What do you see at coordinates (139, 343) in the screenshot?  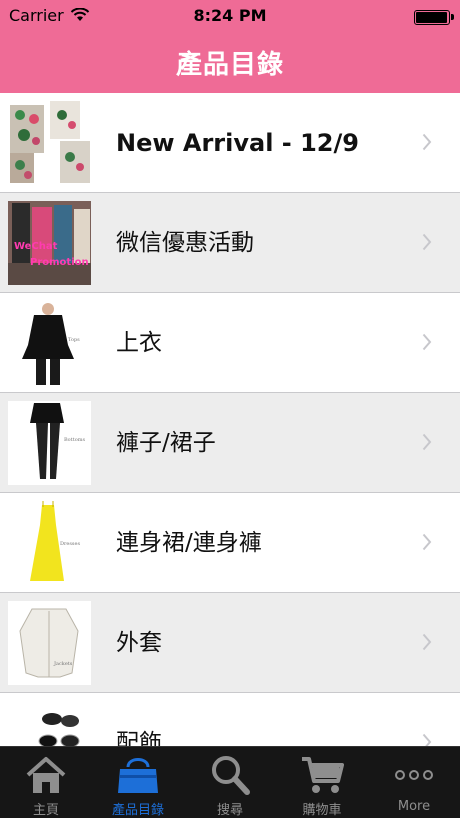 I see `list-item-label: 上衣` at bounding box center [139, 343].